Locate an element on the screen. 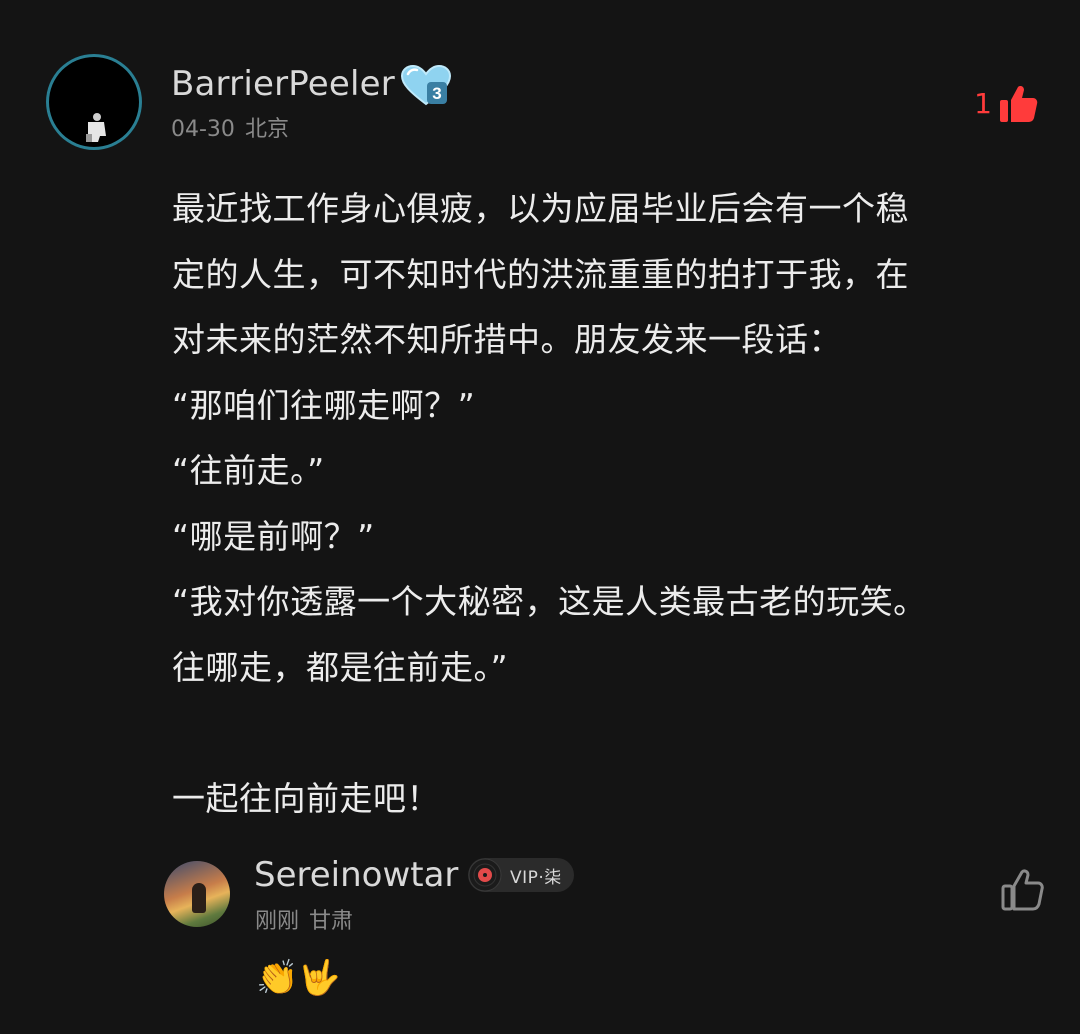  vinyl-record-icon is located at coordinates (485, 875).